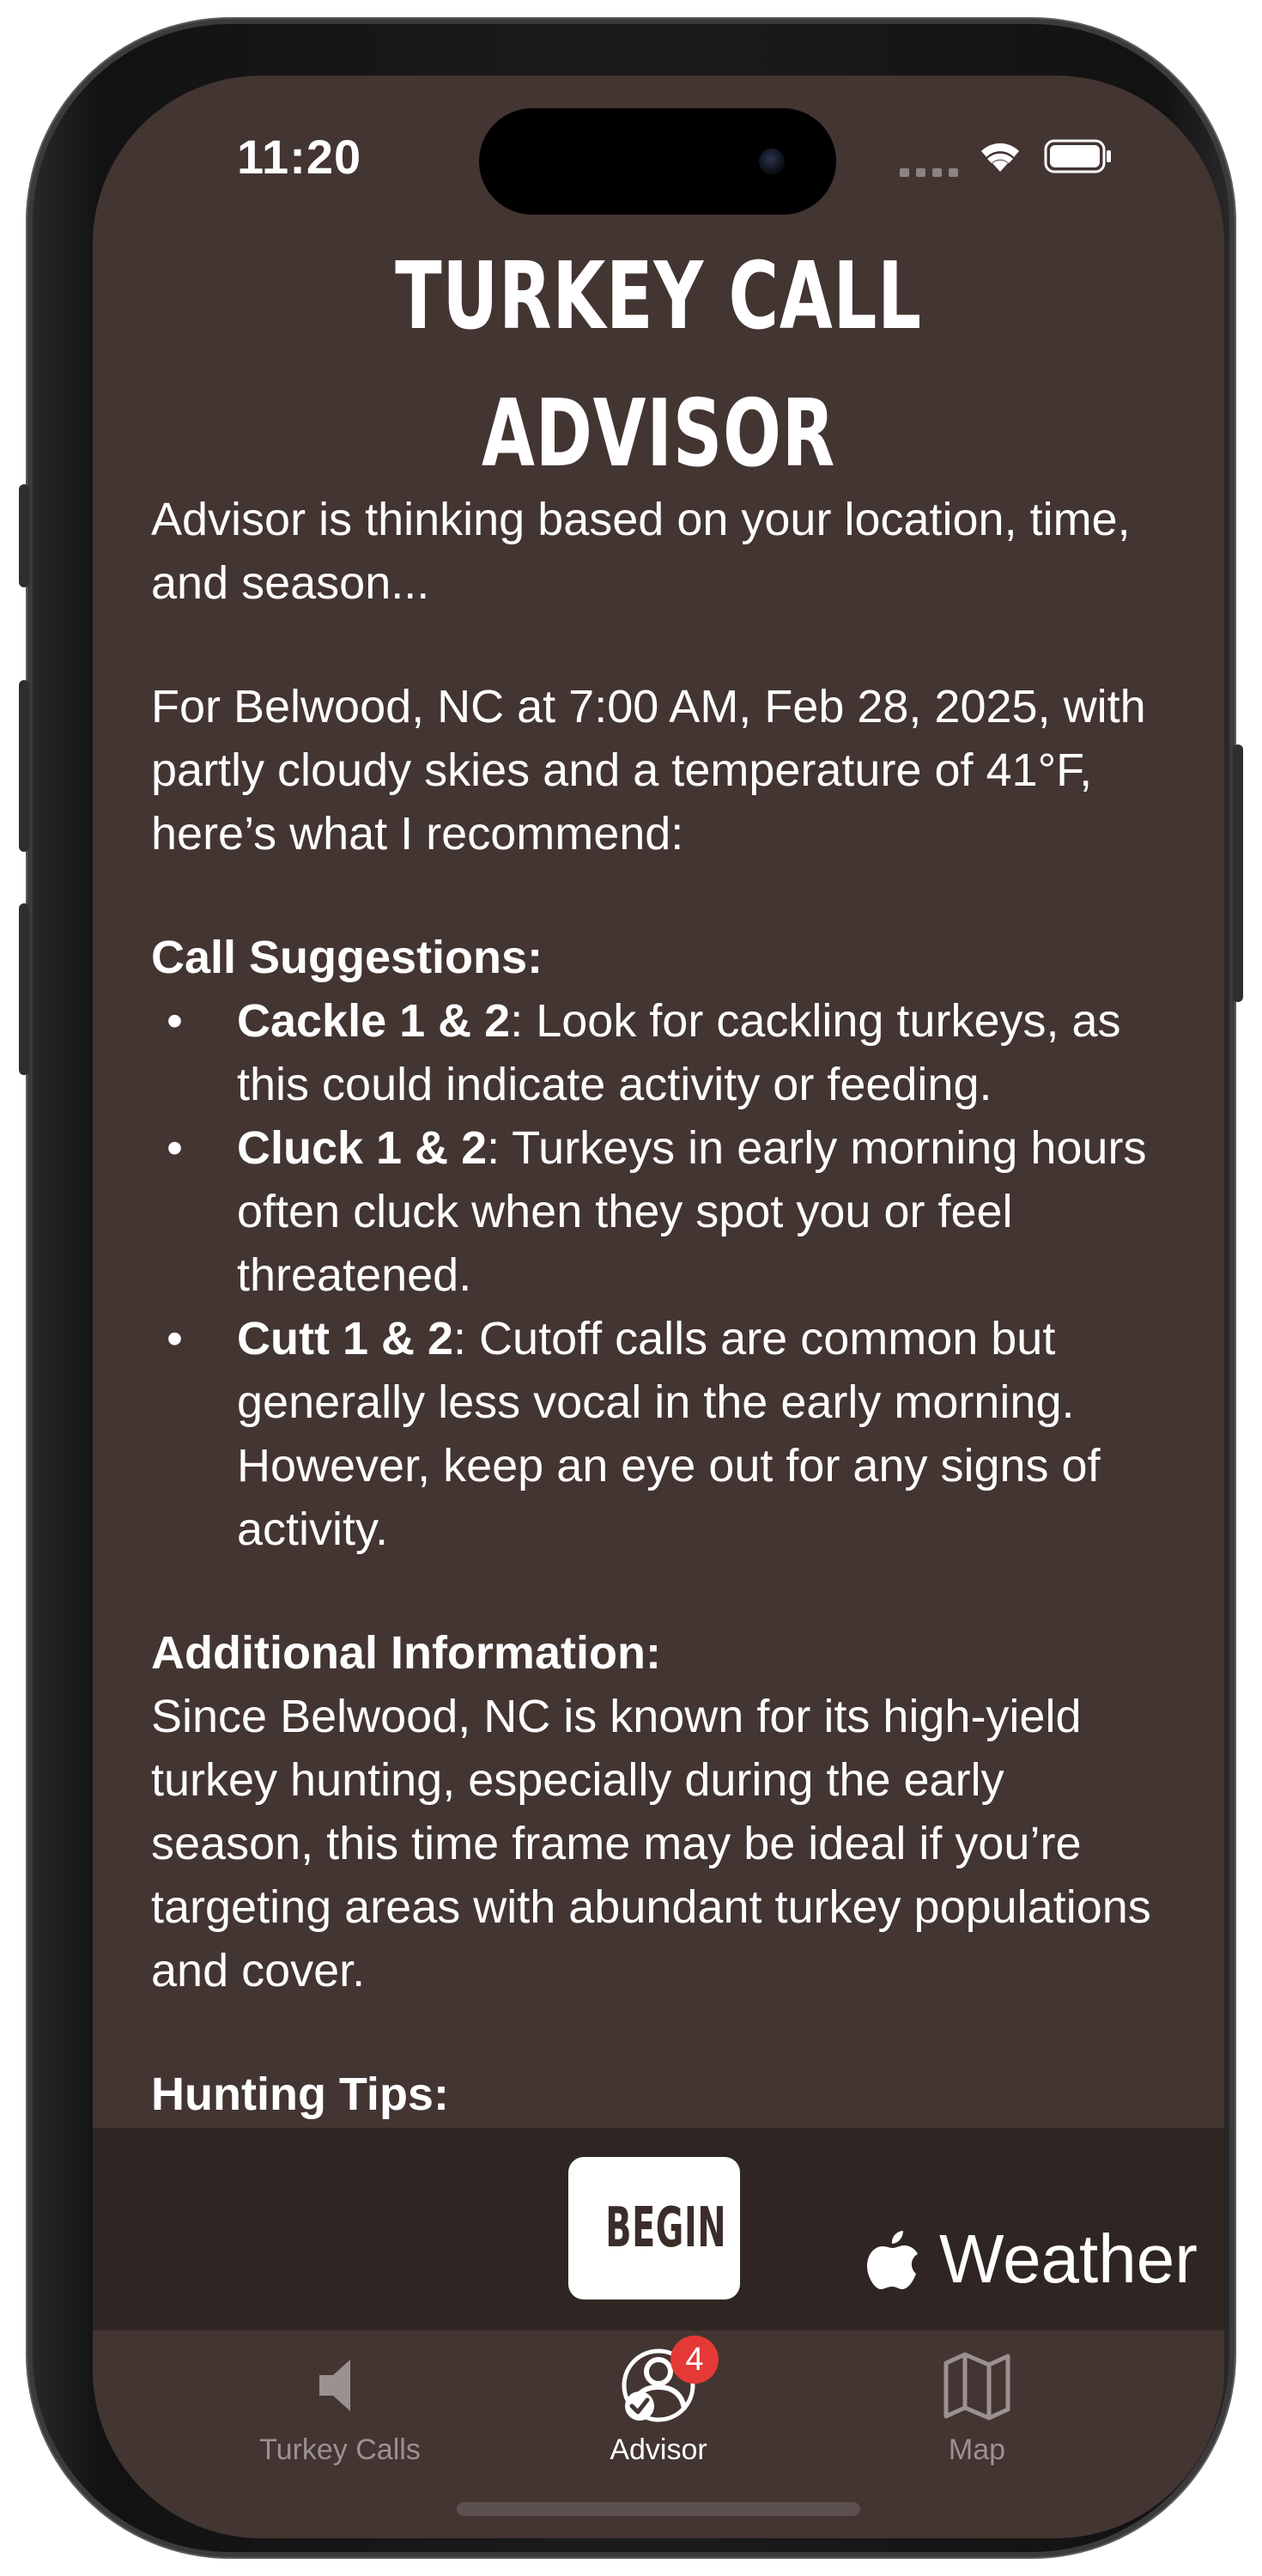 This screenshot has width=1262, height=2576. What do you see at coordinates (340, 2449) in the screenshot?
I see `tab-label: Turkey Calls` at bounding box center [340, 2449].